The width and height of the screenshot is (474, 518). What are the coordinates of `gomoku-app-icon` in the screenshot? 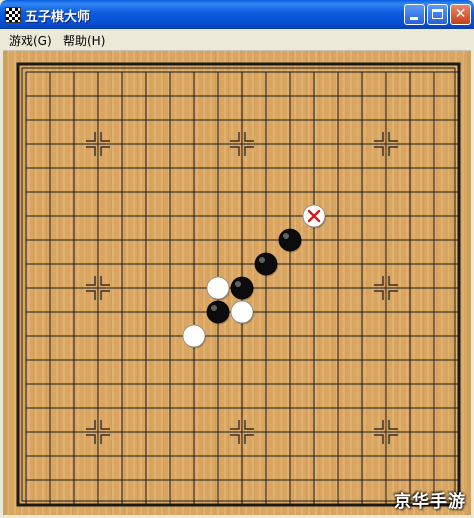 It's located at (13, 15).